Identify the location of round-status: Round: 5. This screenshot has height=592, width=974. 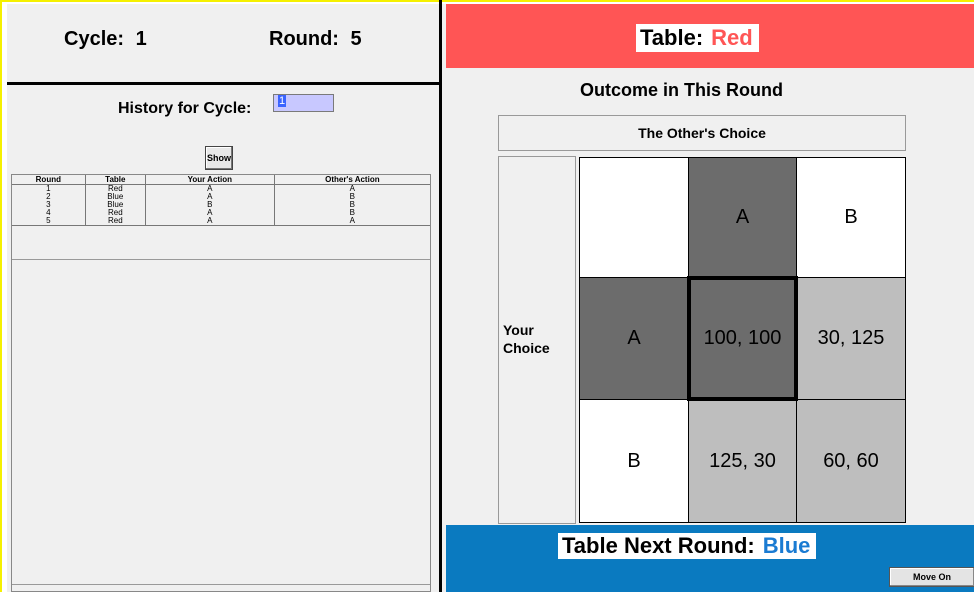
(315, 39).